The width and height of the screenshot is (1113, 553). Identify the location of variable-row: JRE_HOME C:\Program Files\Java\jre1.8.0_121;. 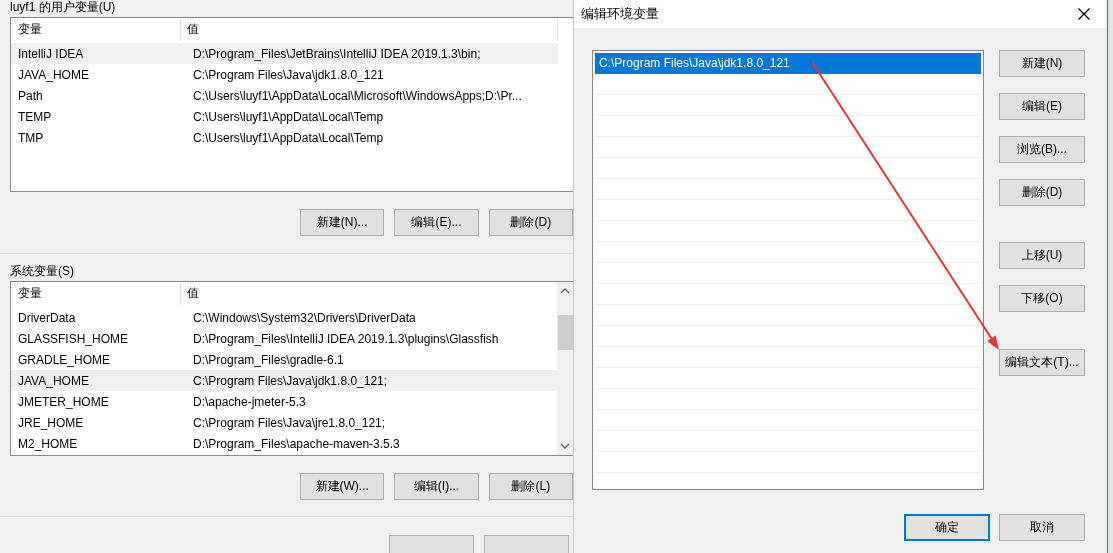
(284, 422).